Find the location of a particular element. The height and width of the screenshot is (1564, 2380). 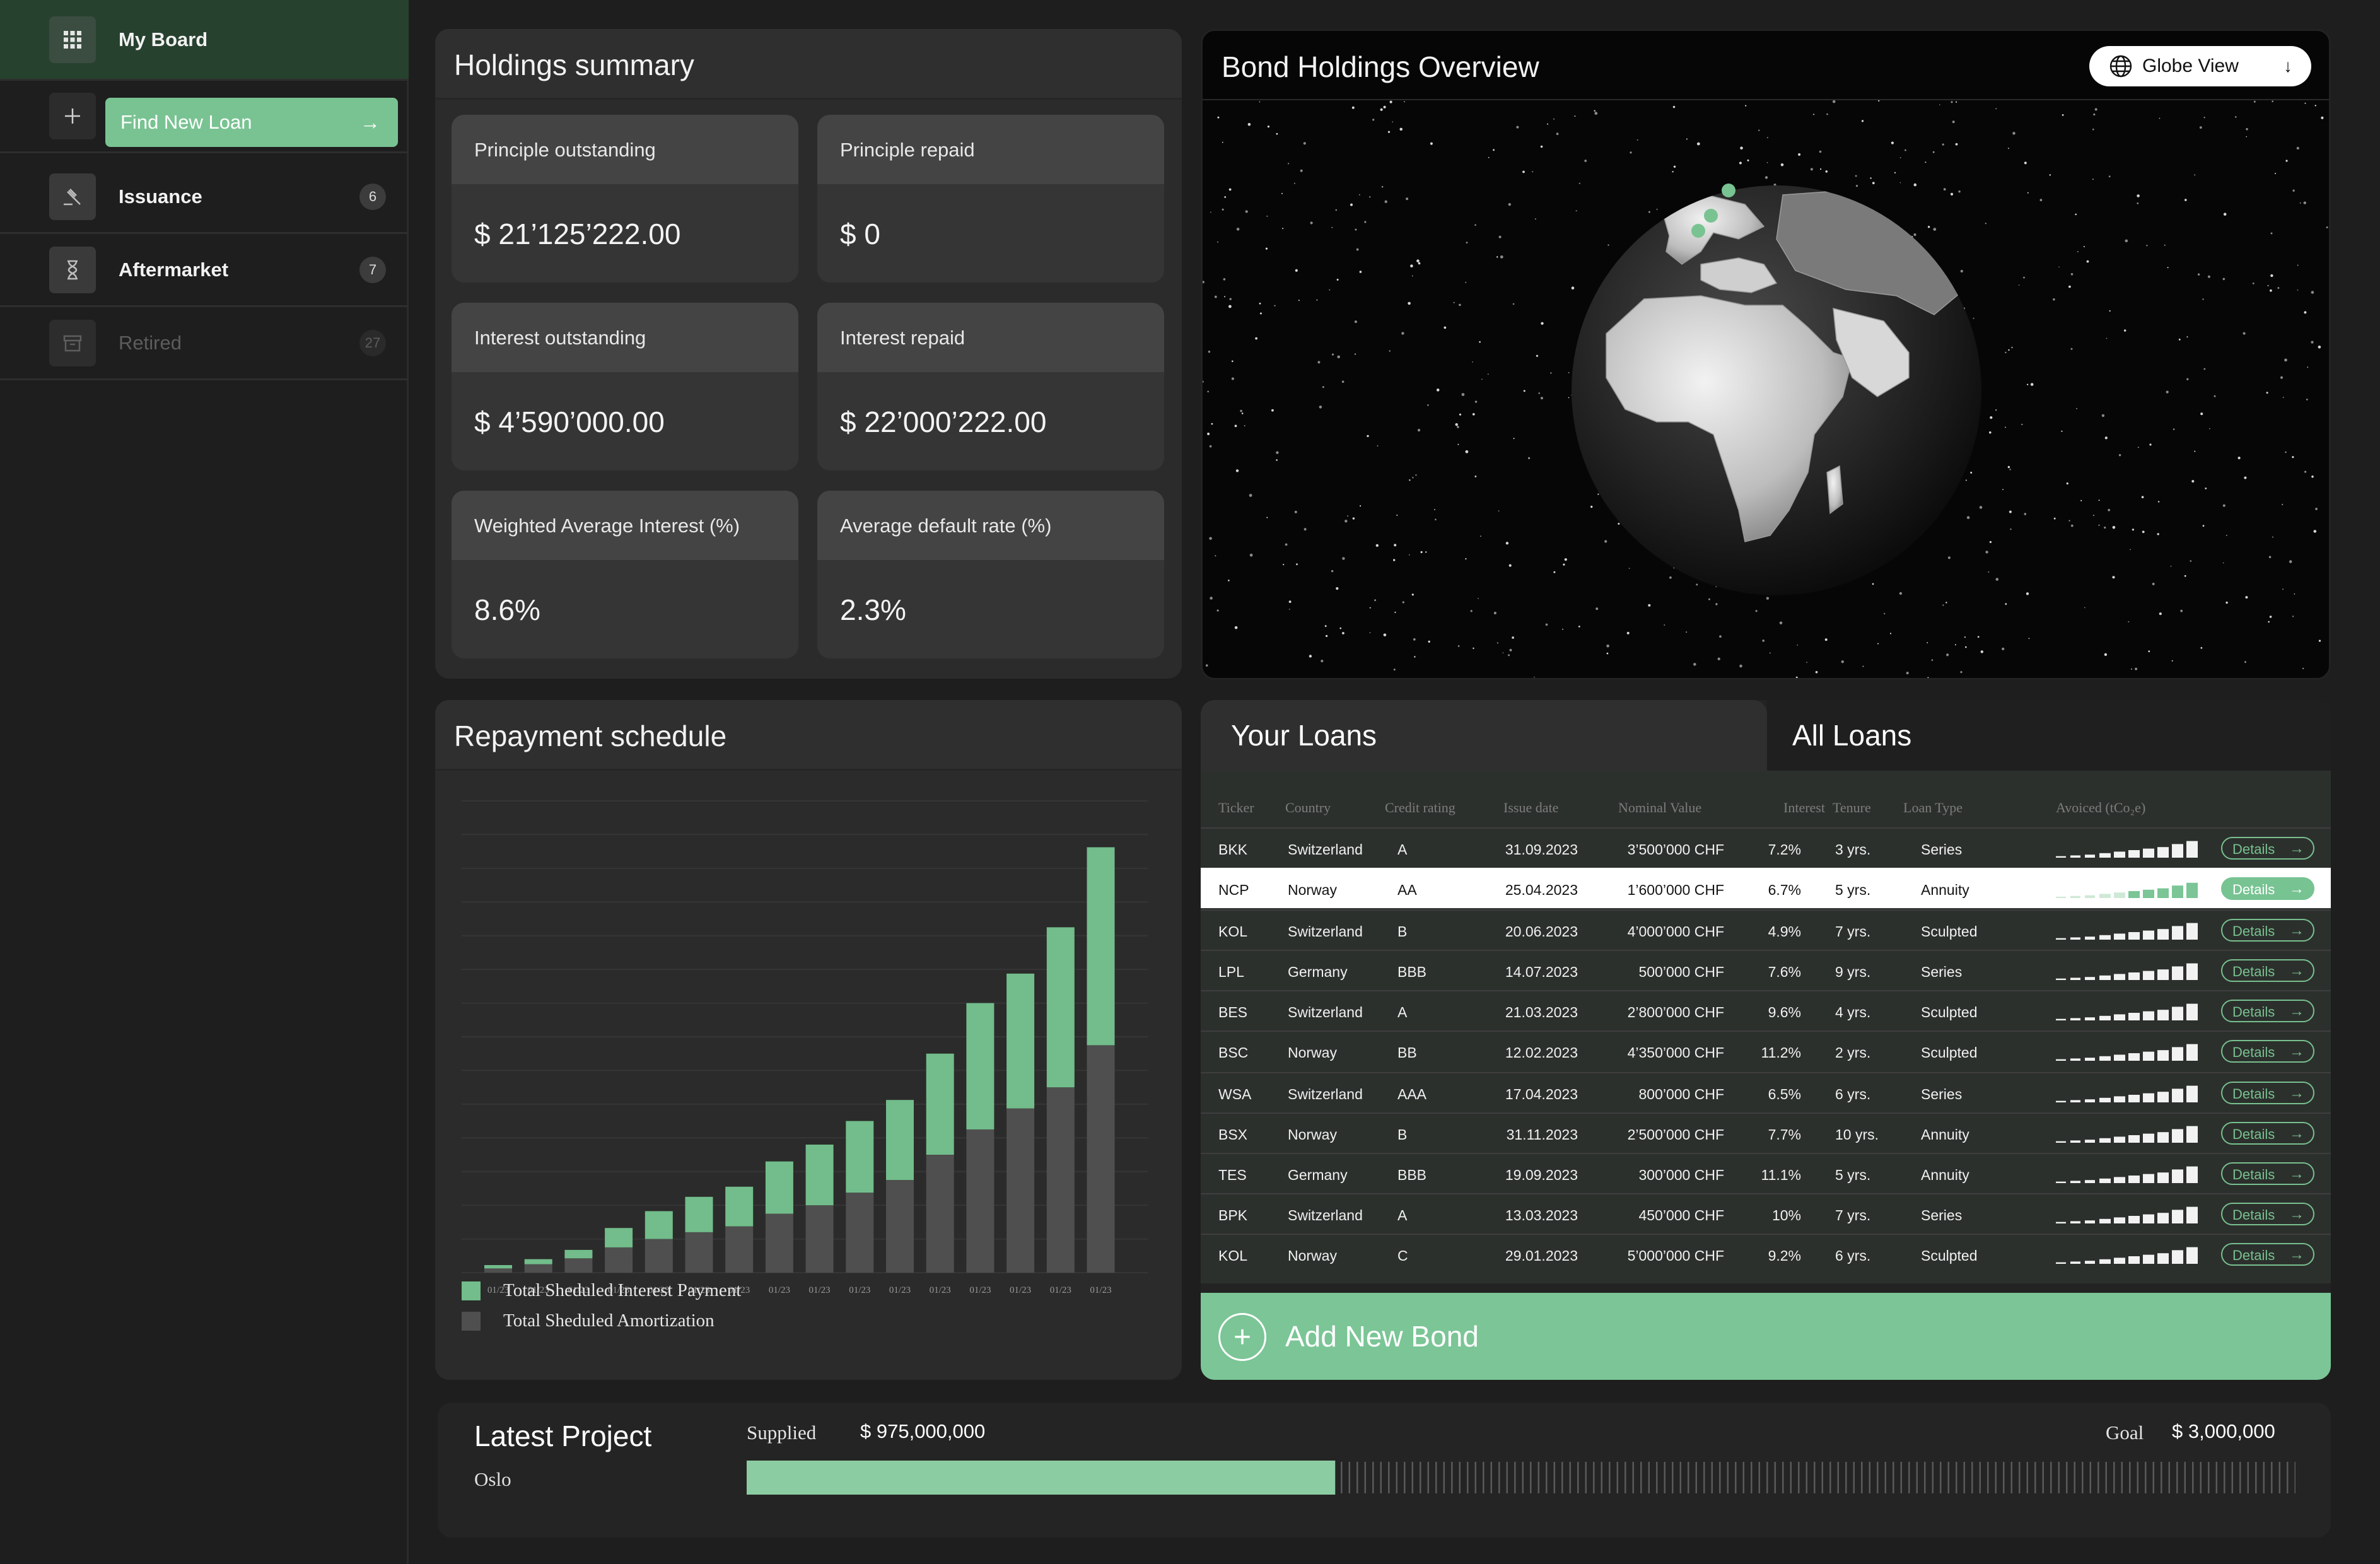

table-cell: Switzerland is located at coordinates (1325, 1094).